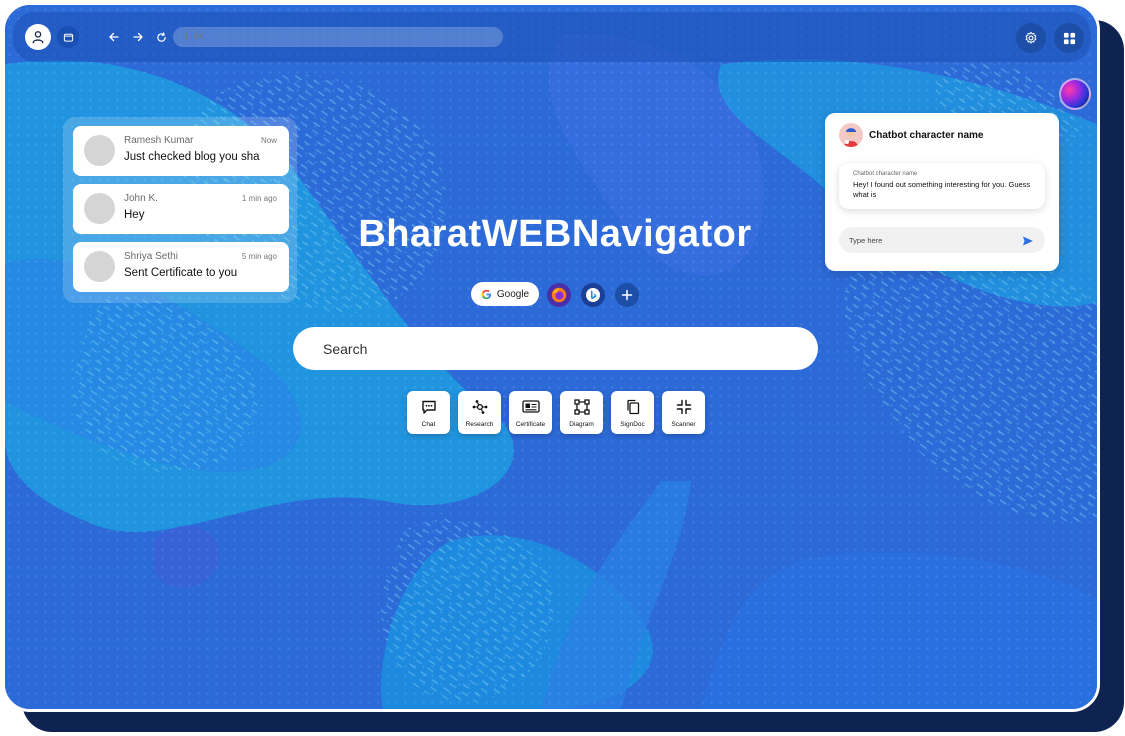 The image size is (1125, 736). Describe the element at coordinates (885, 174) in the screenshot. I see `chat-message-sender: Chatbot character name` at that location.